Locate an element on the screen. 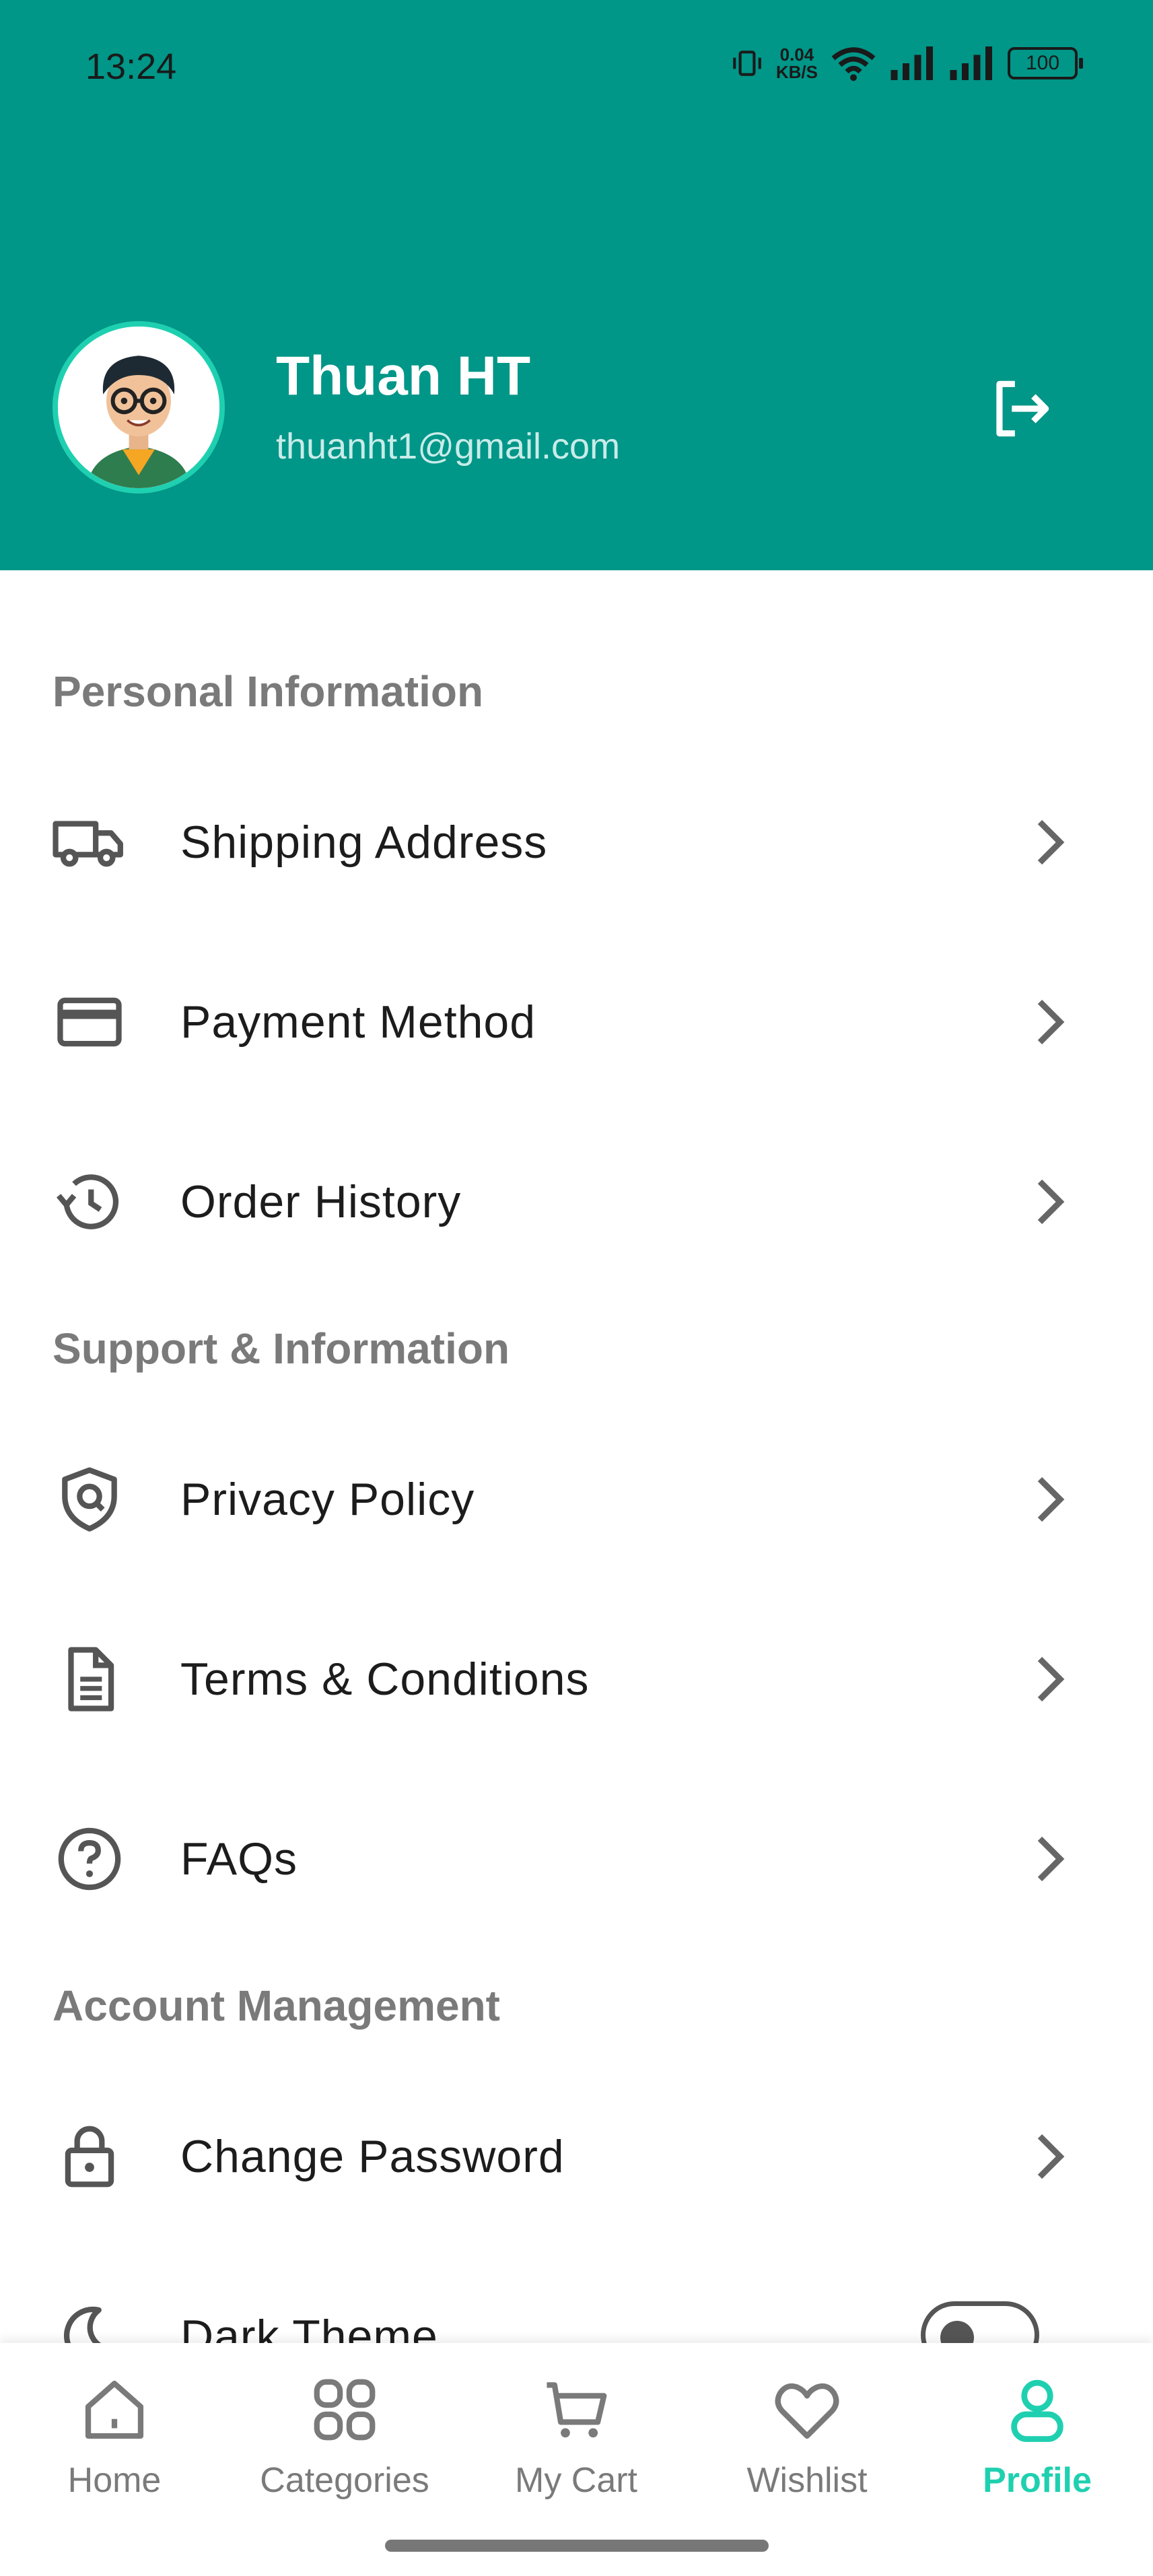 The width and height of the screenshot is (1153, 2576). avatar-illustration is located at coordinates (138, 408).